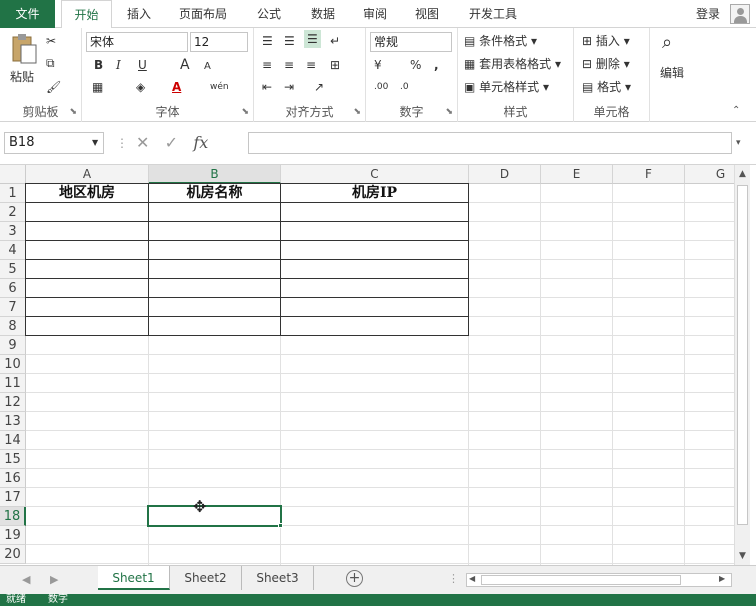 The image size is (756, 606). Describe the element at coordinates (649, 174) in the screenshot. I see `column-header-f: F` at that location.